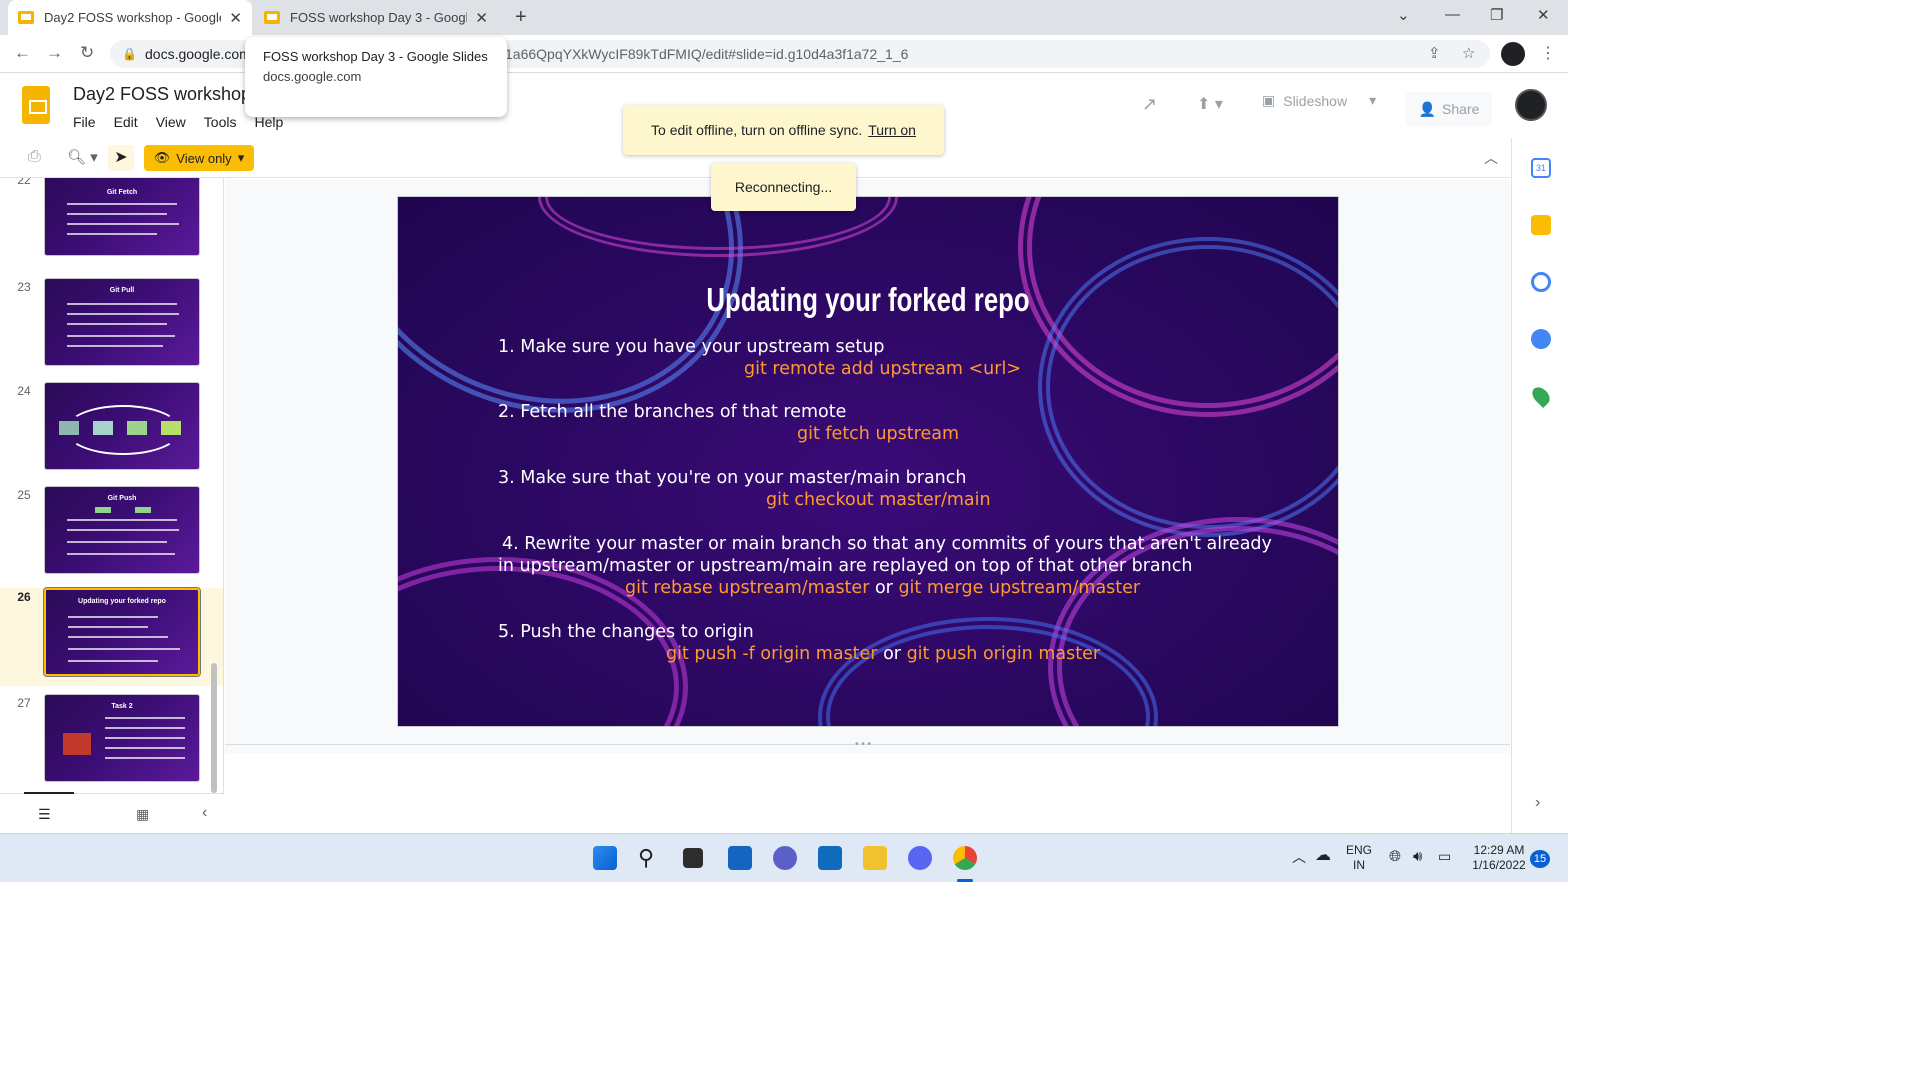 The image size is (1920, 1080). I want to click on zoom-icon: 🔍︎ ▾, so click(82, 157).